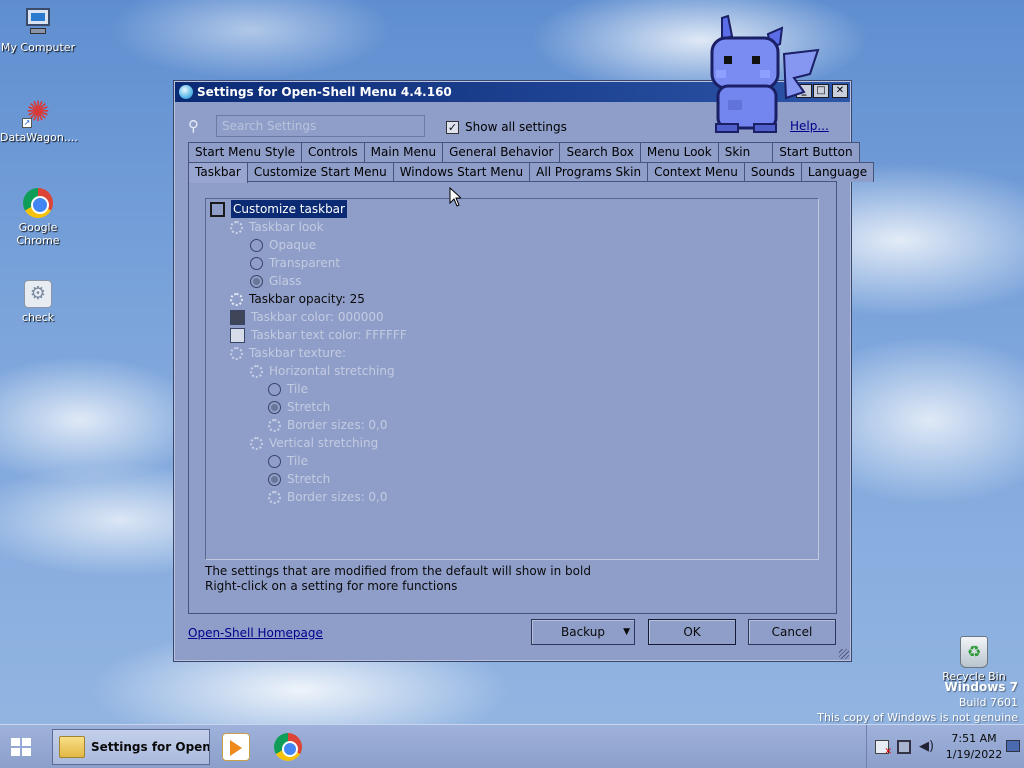 The width and height of the screenshot is (1024, 768). I want to click on tree-item-taskbar-opacity: Taskbar opacity: 25, so click(297, 299).